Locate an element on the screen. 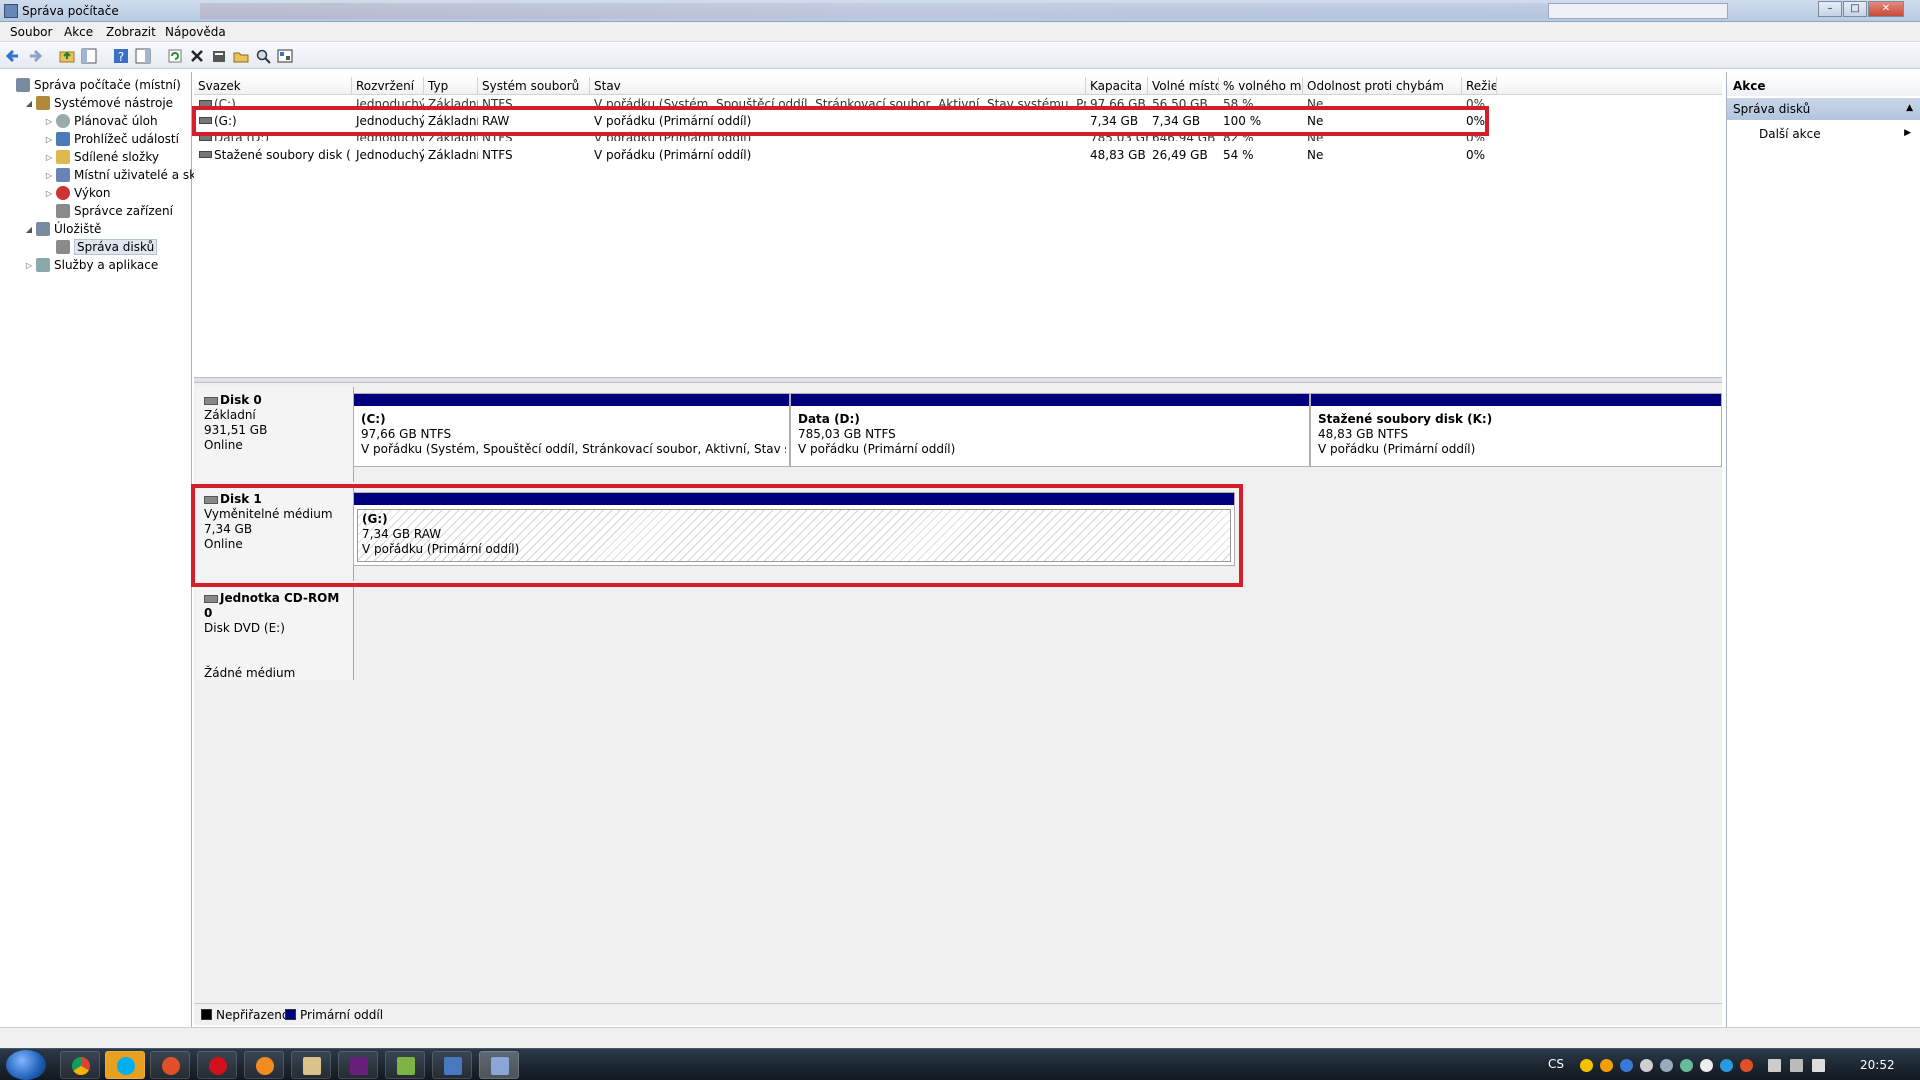  column-header: Kapacita is located at coordinates (1117, 86).